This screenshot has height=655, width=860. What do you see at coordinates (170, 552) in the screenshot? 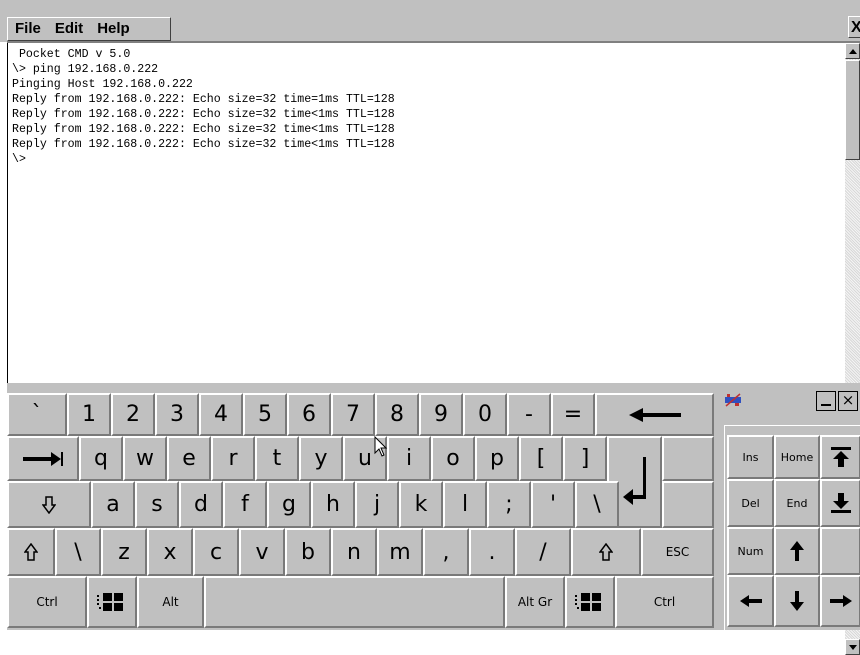
I see `key-x: x` at bounding box center [170, 552].